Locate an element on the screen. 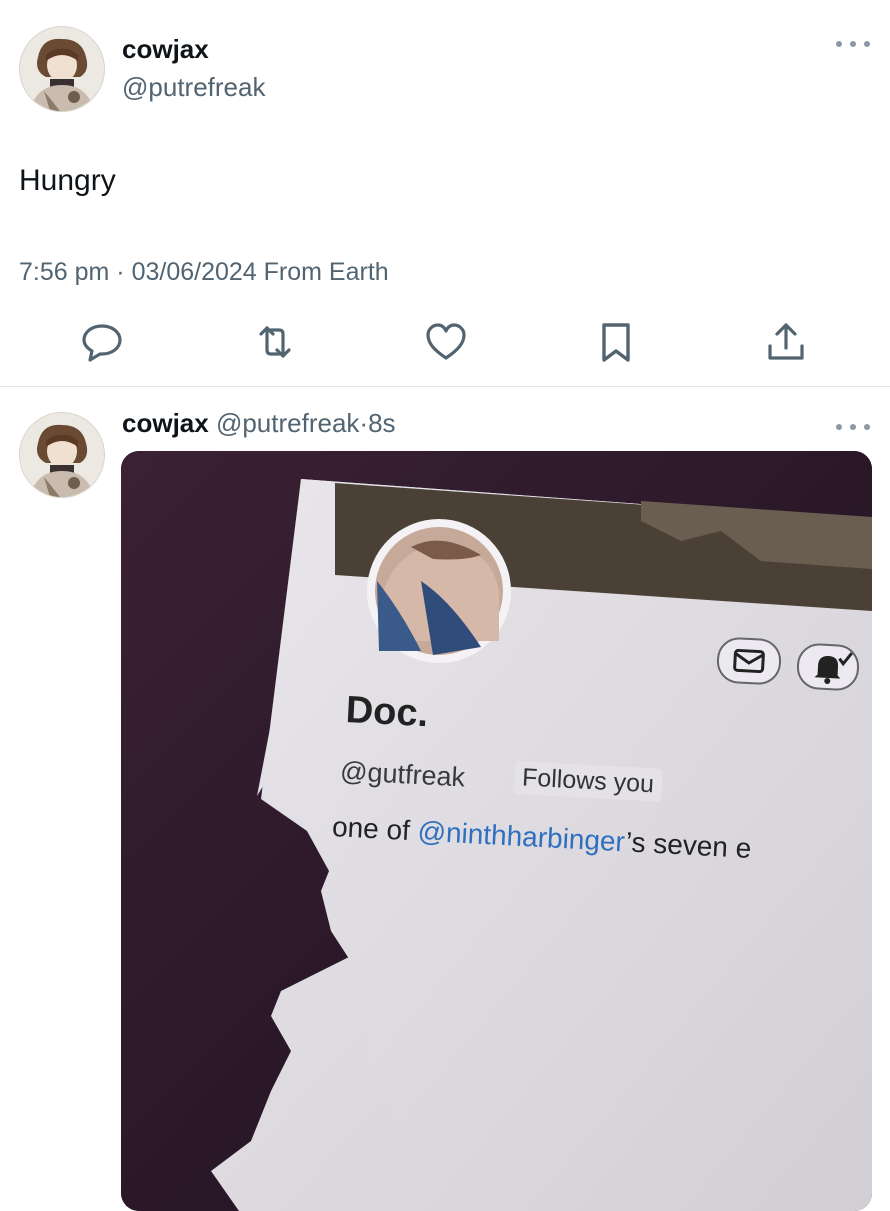  share-icon is located at coordinates (786, 342).